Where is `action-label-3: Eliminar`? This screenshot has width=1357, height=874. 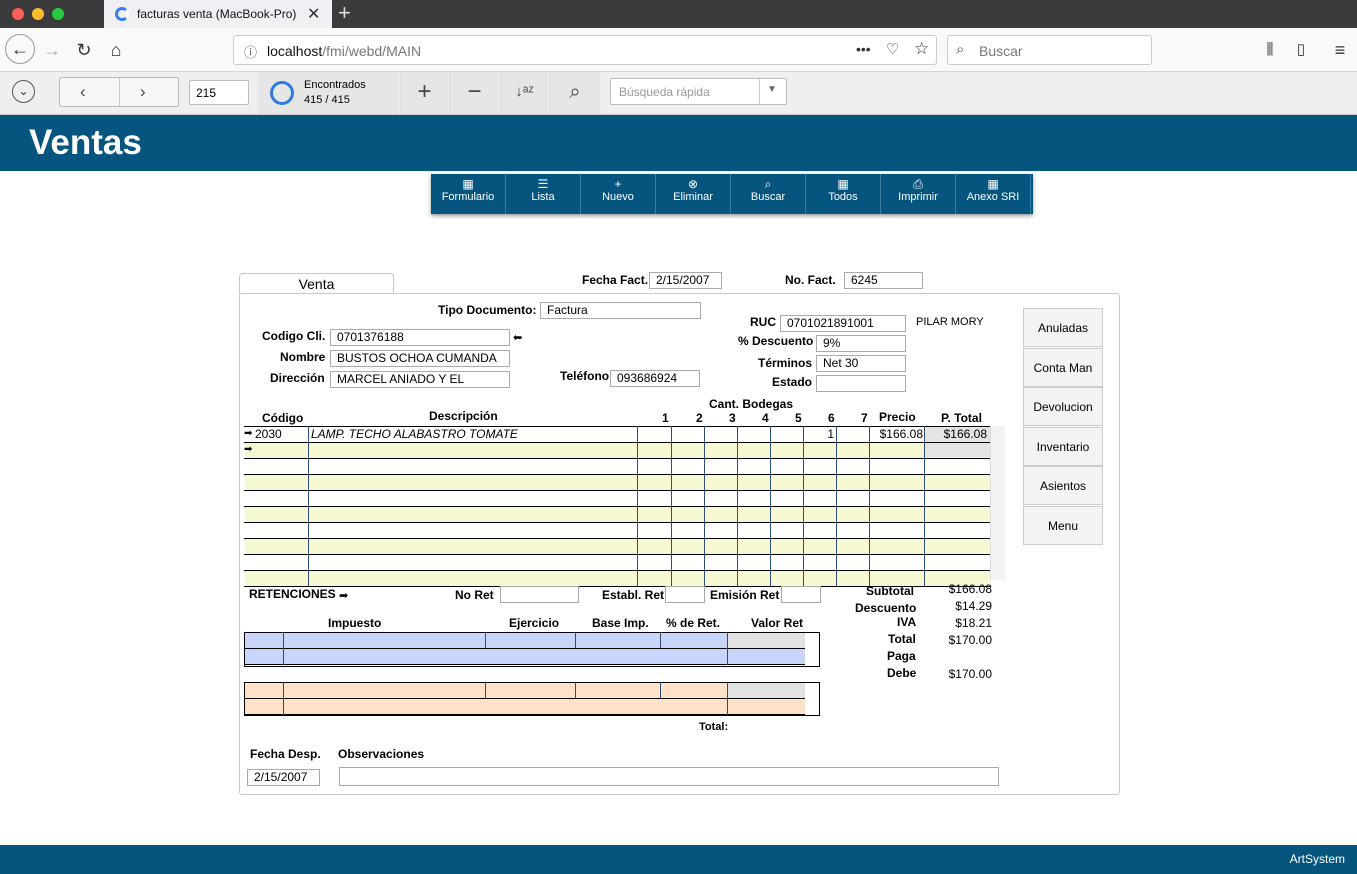
action-label-3: Eliminar is located at coordinates (693, 197).